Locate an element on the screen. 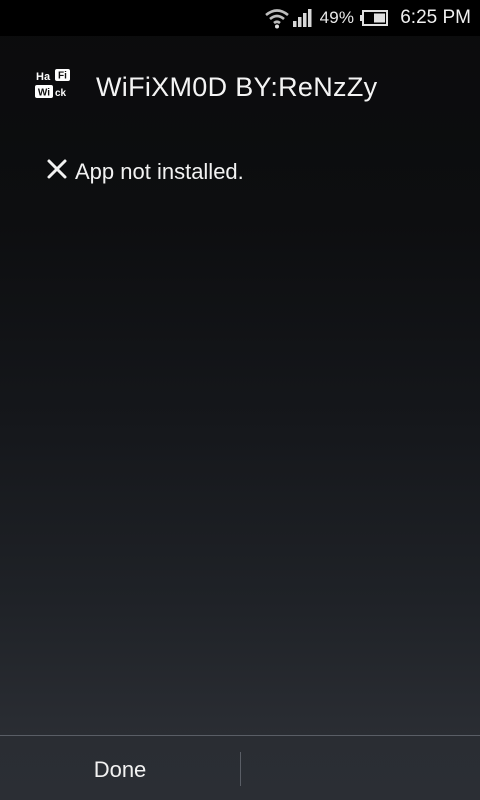 This screenshot has height=800, width=480. empty-button-slot is located at coordinates (360, 768).